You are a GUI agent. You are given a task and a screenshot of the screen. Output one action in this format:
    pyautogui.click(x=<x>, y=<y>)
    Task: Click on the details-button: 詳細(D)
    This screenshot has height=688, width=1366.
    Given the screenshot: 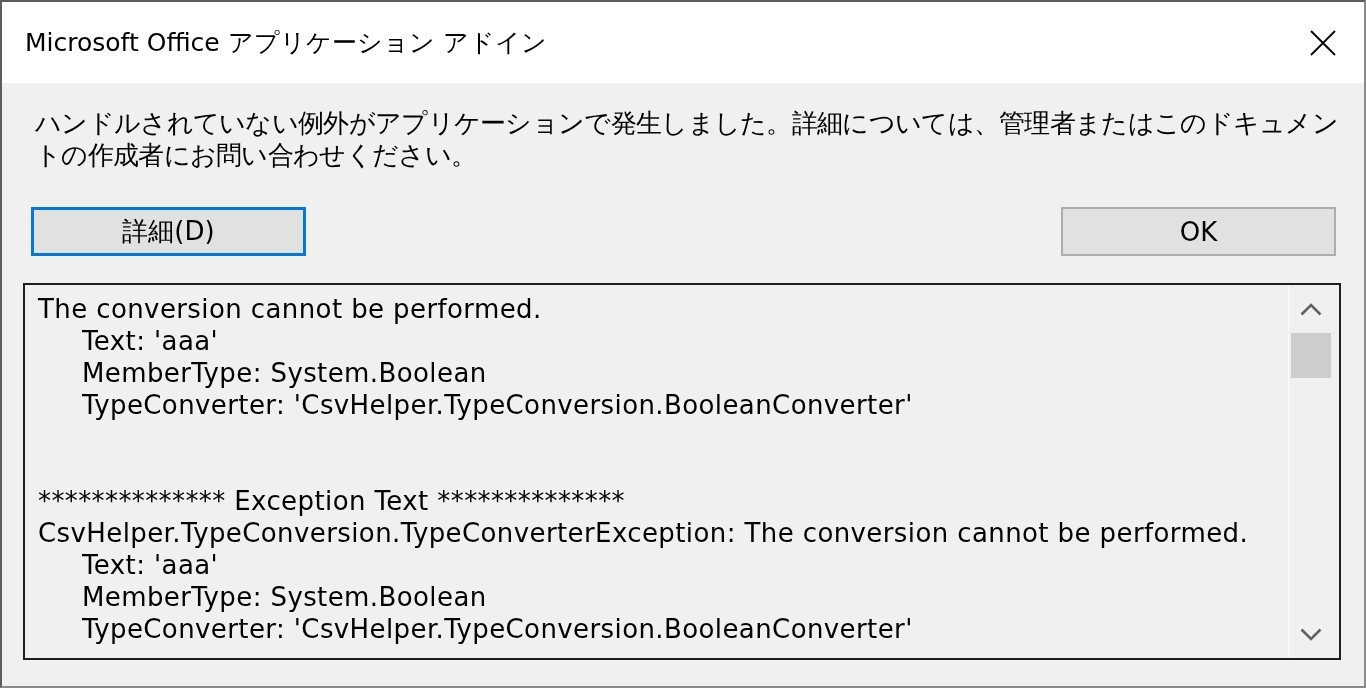 What is the action you would take?
    pyautogui.click(x=168, y=231)
    